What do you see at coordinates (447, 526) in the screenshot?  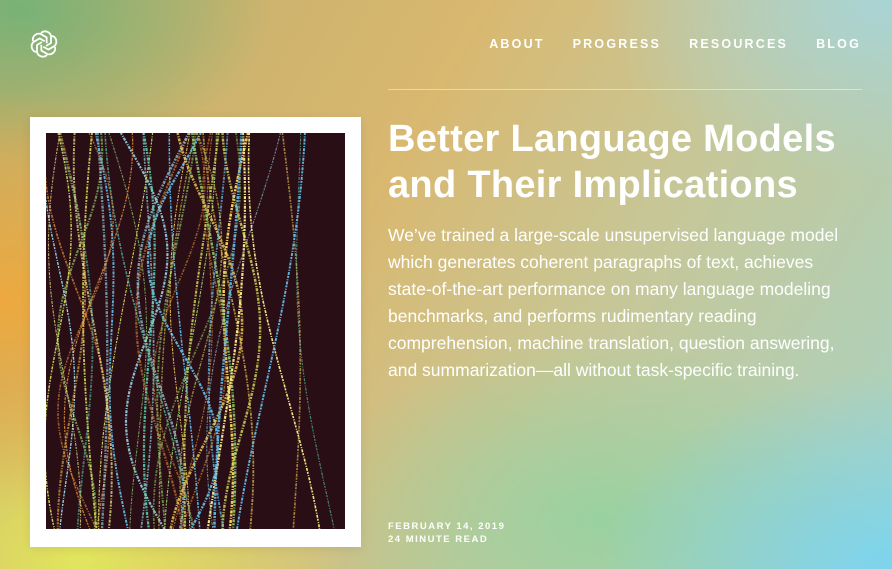 I see `publish-date: FEBRUARY 14, 2019` at bounding box center [447, 526].